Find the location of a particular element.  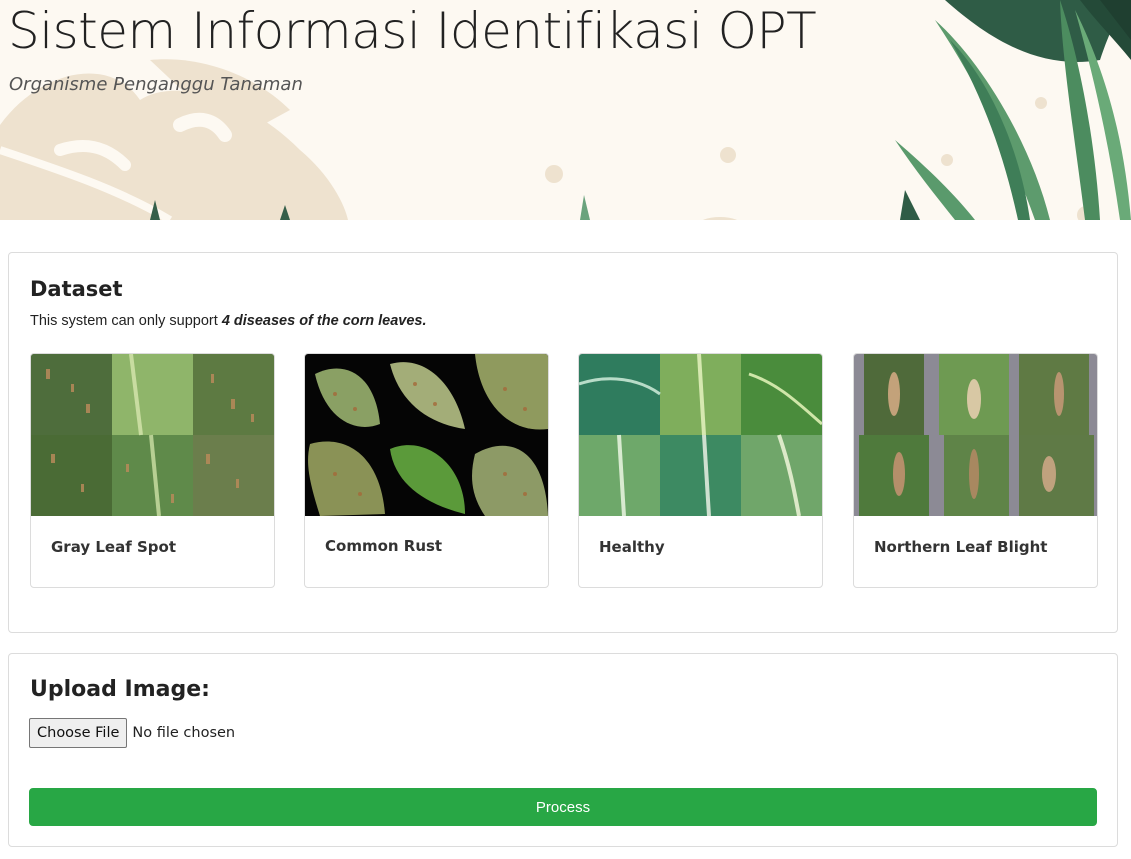

page-title: Sistem Informasi Identifikasi OPT is located at coordinates (412, 31).